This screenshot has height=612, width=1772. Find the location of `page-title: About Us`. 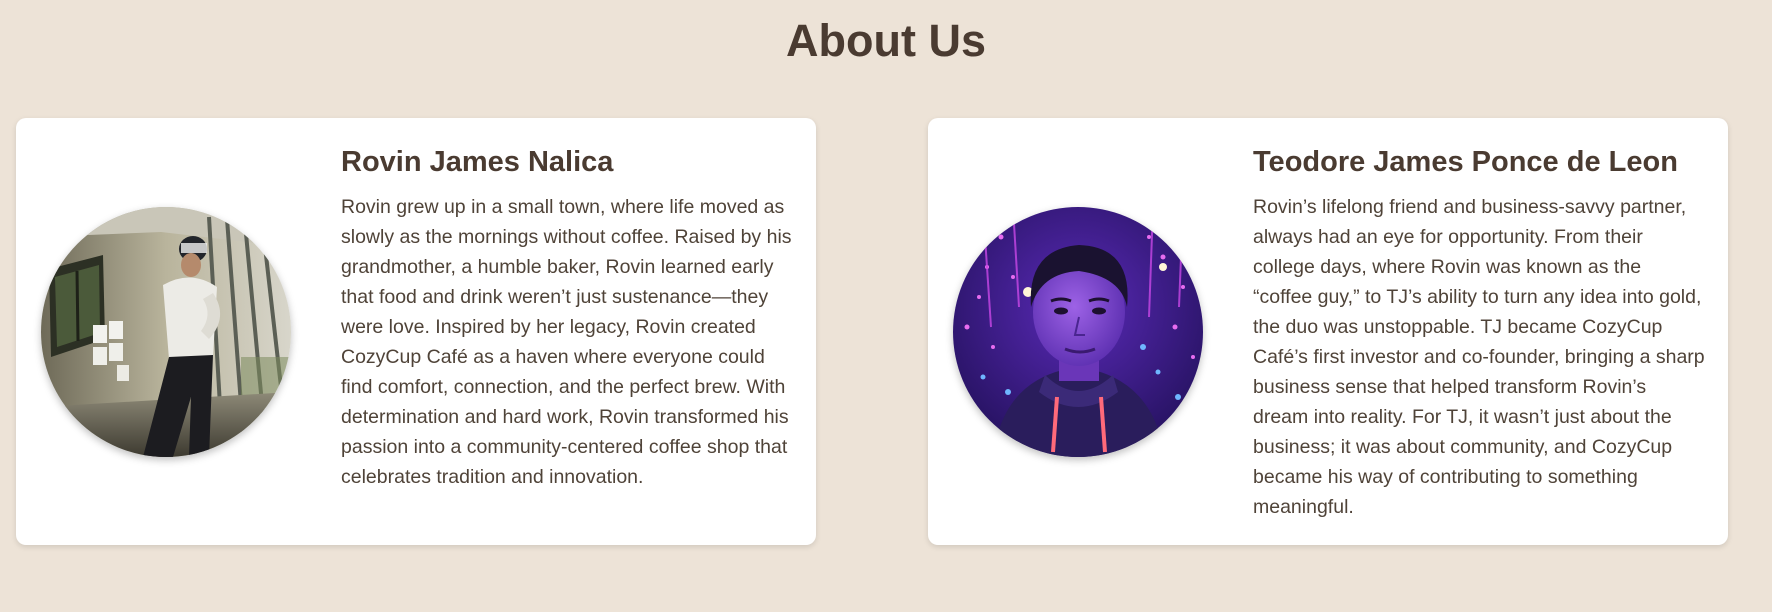

page-title: About Us is located at coordinates (886, 40).